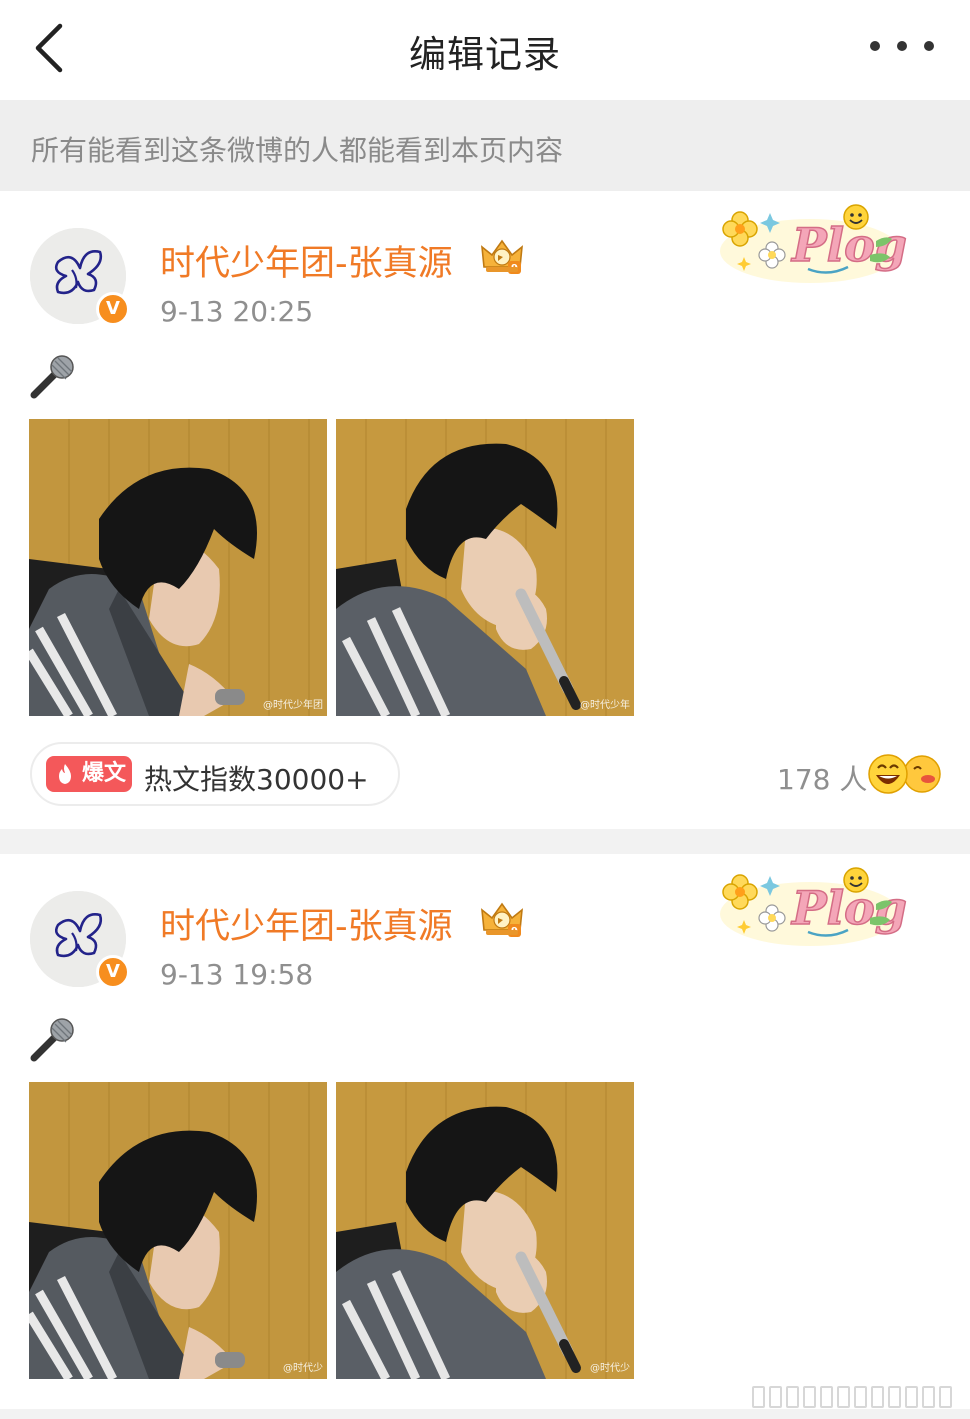 This screenshot has height=1419, width=970. Describe the element at coordinates (485, 54) in the screenshot. I see `page-title: 编辑记录` at that location.